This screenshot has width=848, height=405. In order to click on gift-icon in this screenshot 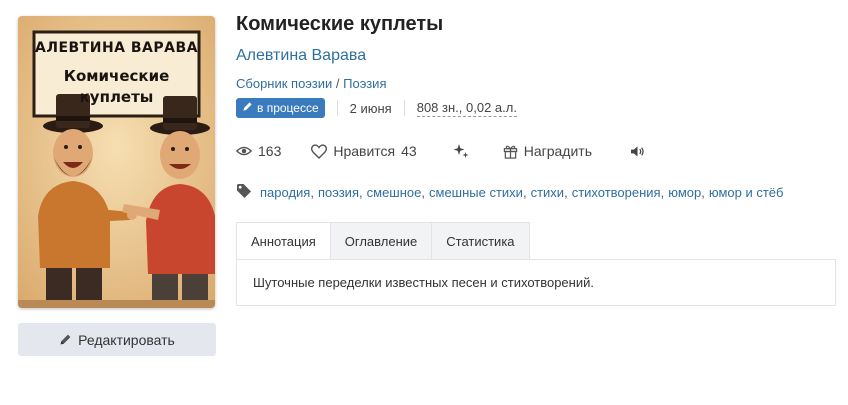, I will do `click(510, 151)`.